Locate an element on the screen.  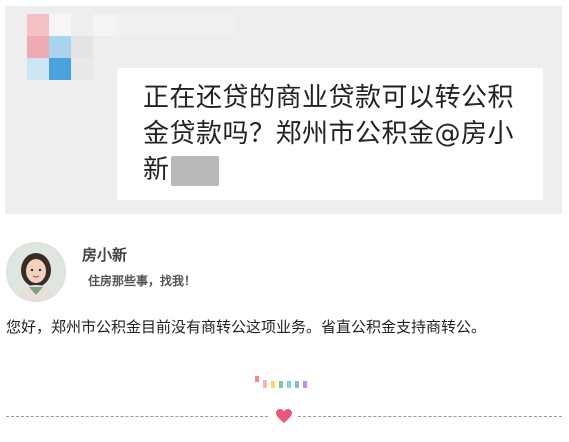
avatar is located at coordinates (36, 272).